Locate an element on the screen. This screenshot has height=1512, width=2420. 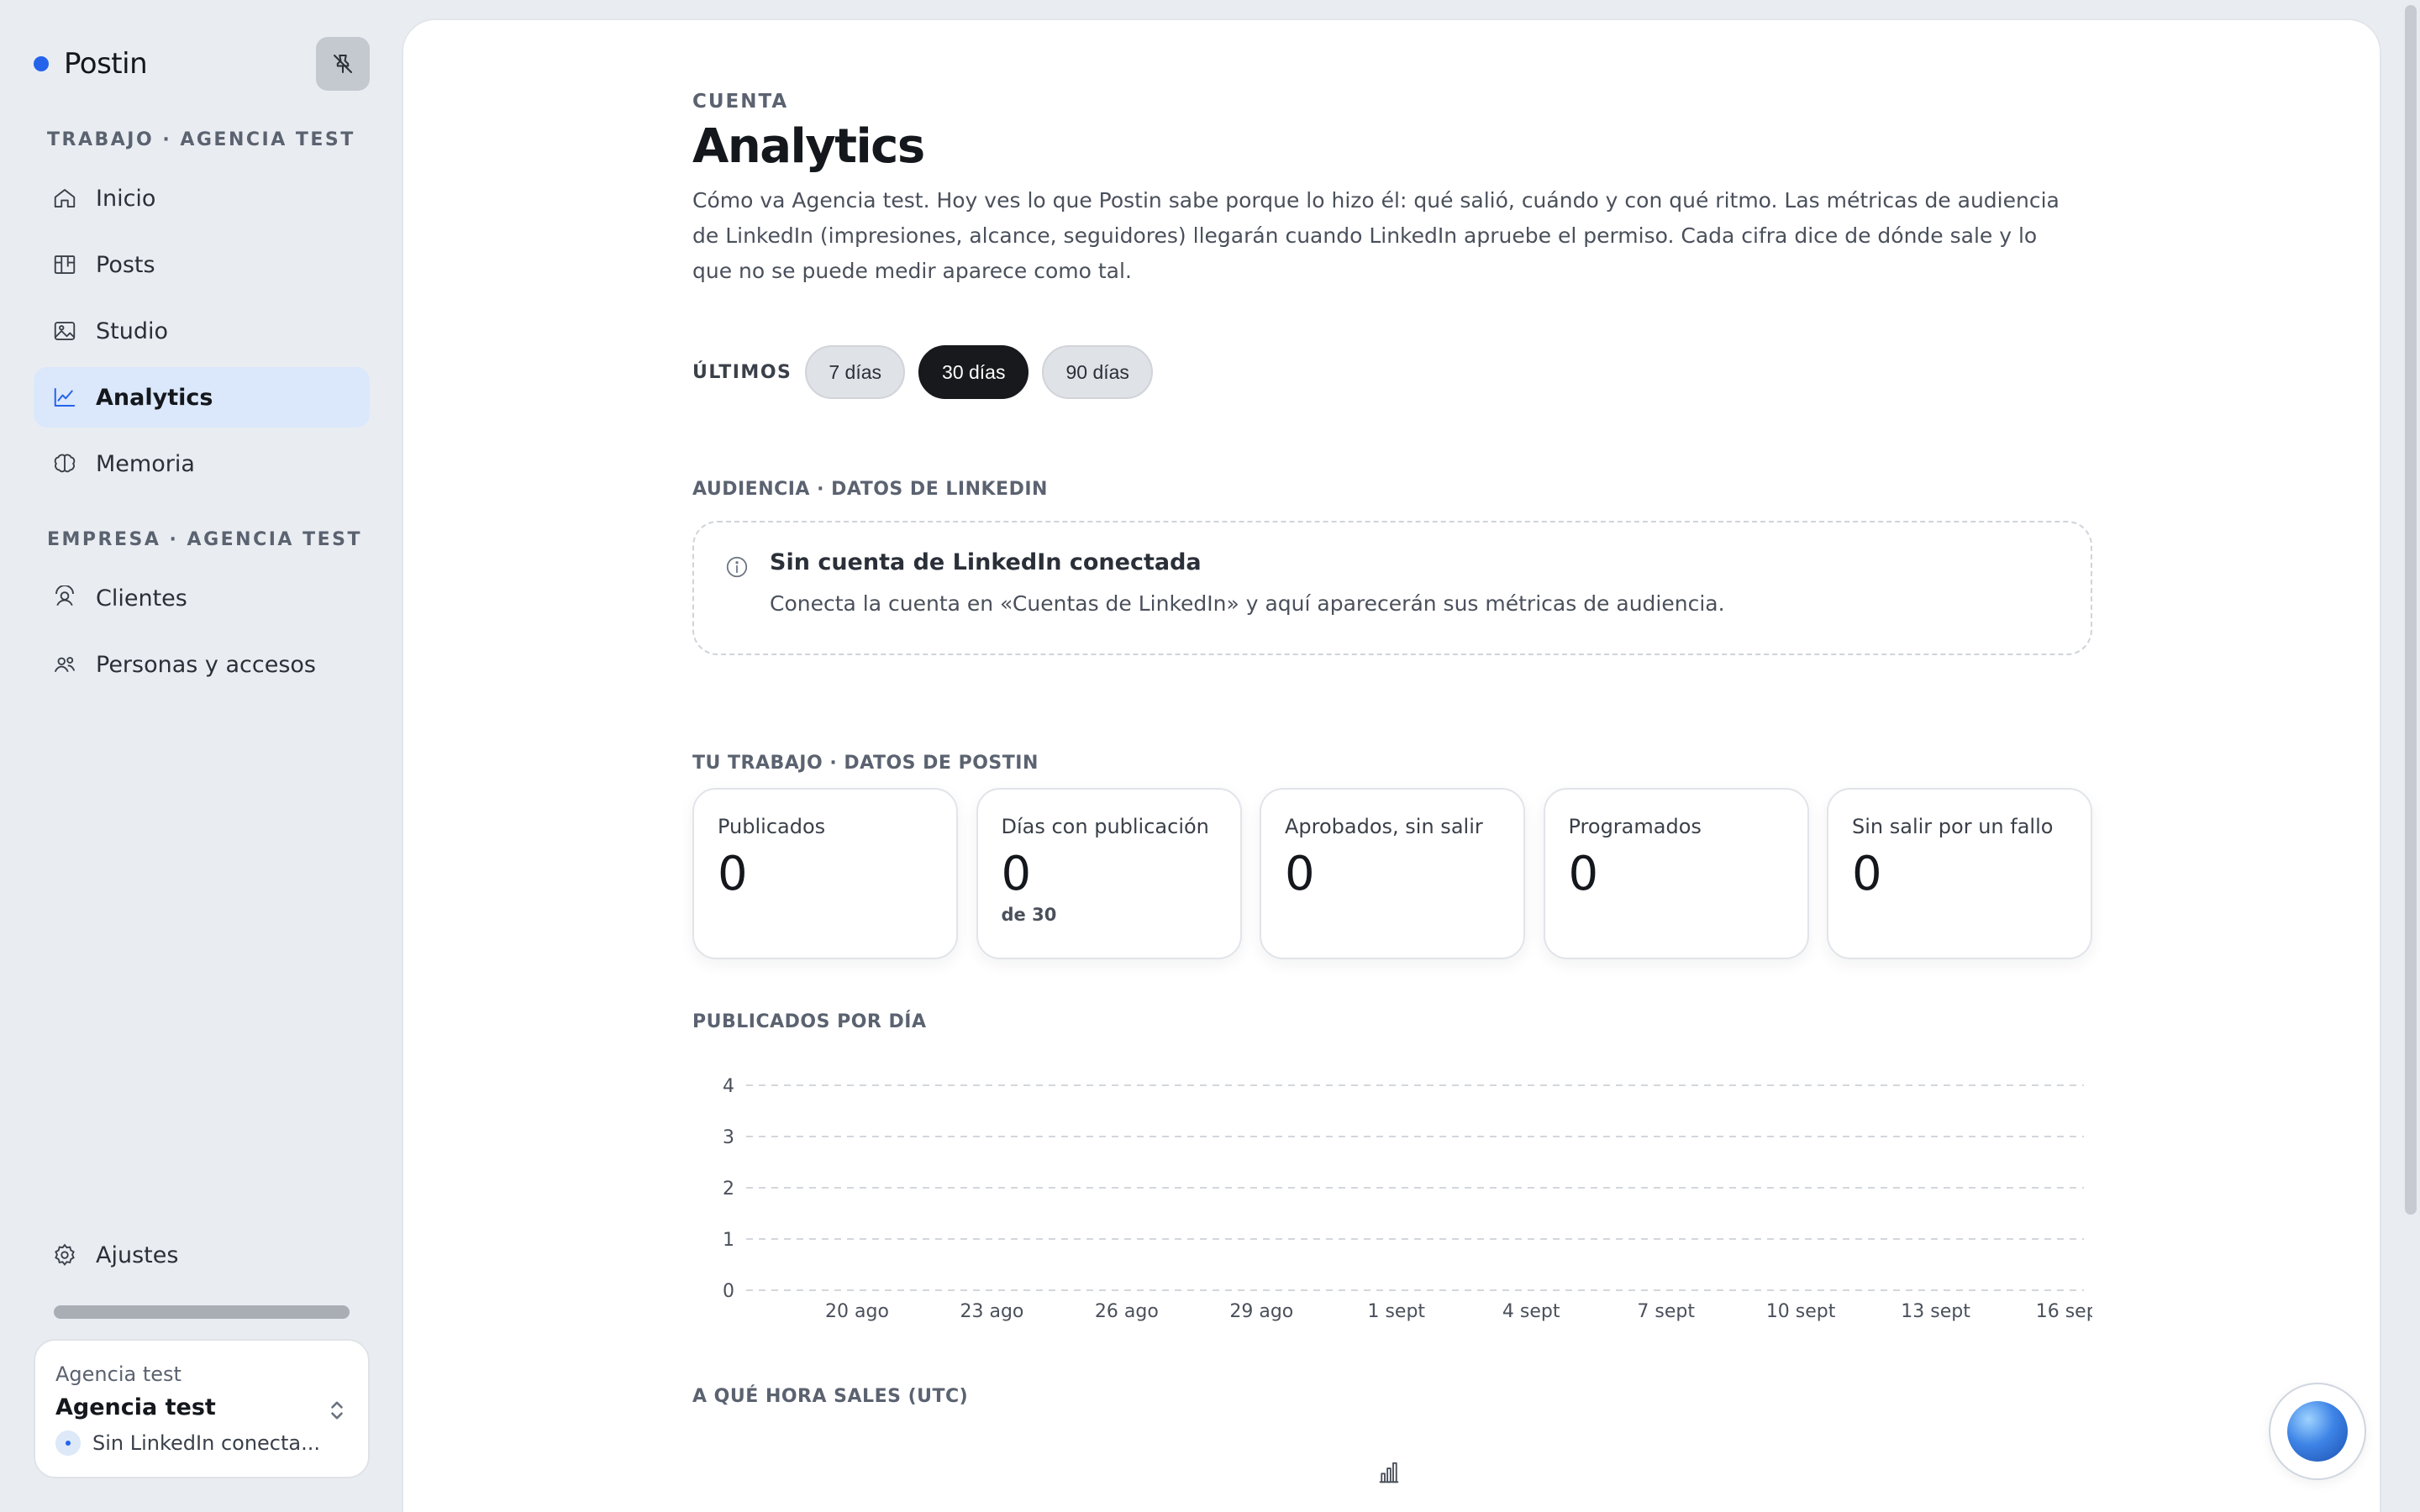
sidebar-item-label: Personas y accesos is located at coordinates (206, 664).